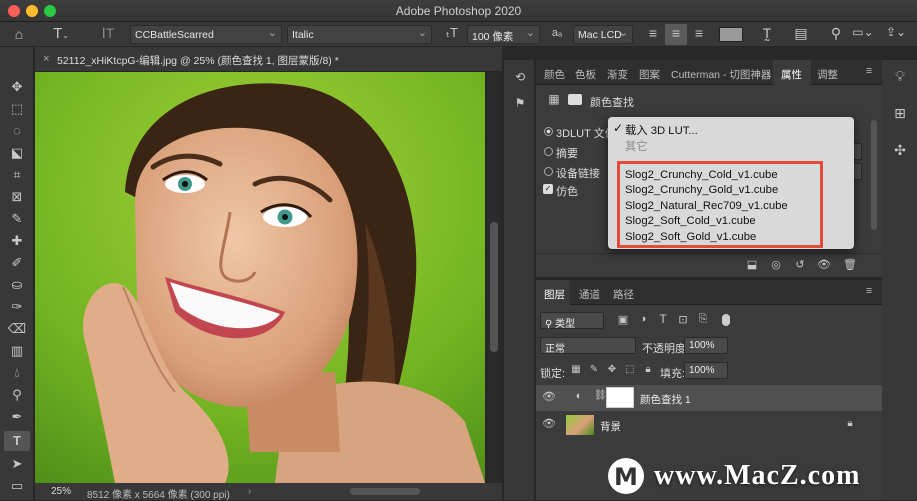  I want to click on move-tool-icon: ✥, so click(17, 87).